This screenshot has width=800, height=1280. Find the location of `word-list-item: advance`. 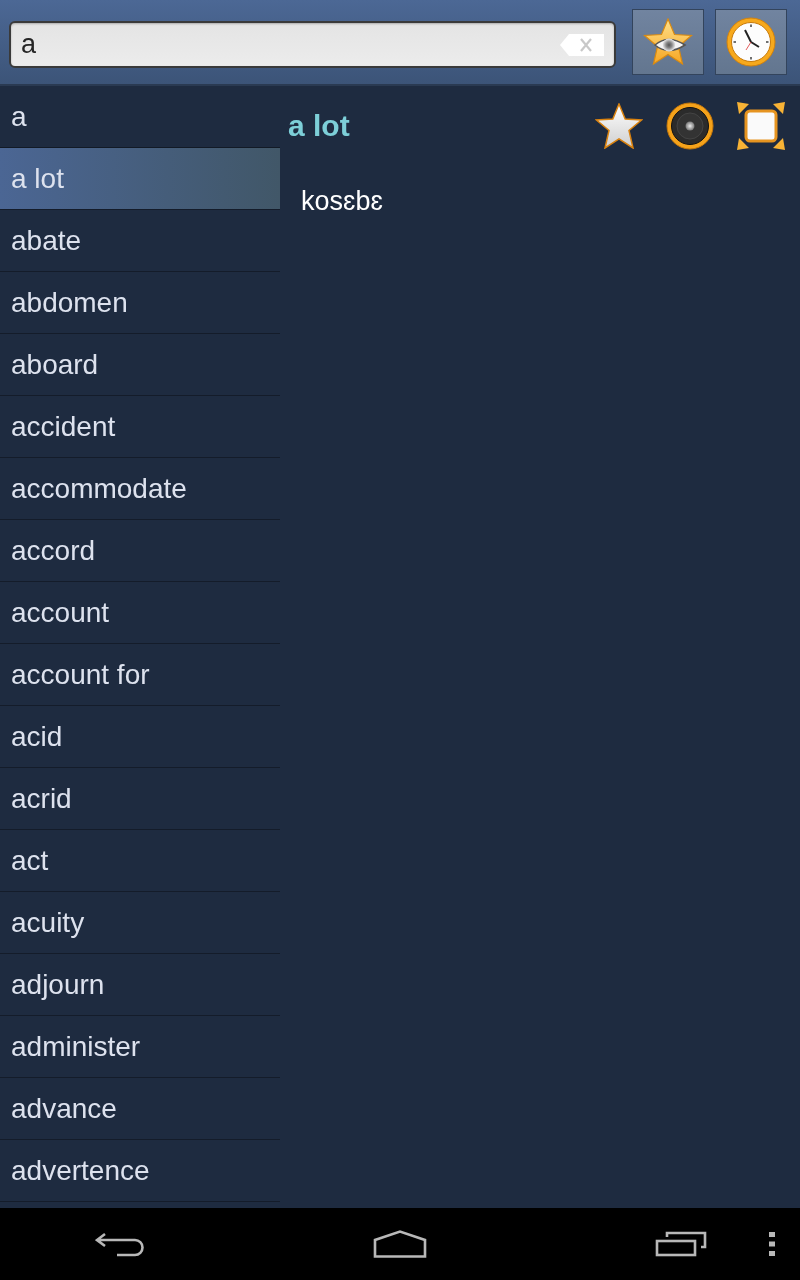

word-list-item: advance is located at coordinates (140, 1109).